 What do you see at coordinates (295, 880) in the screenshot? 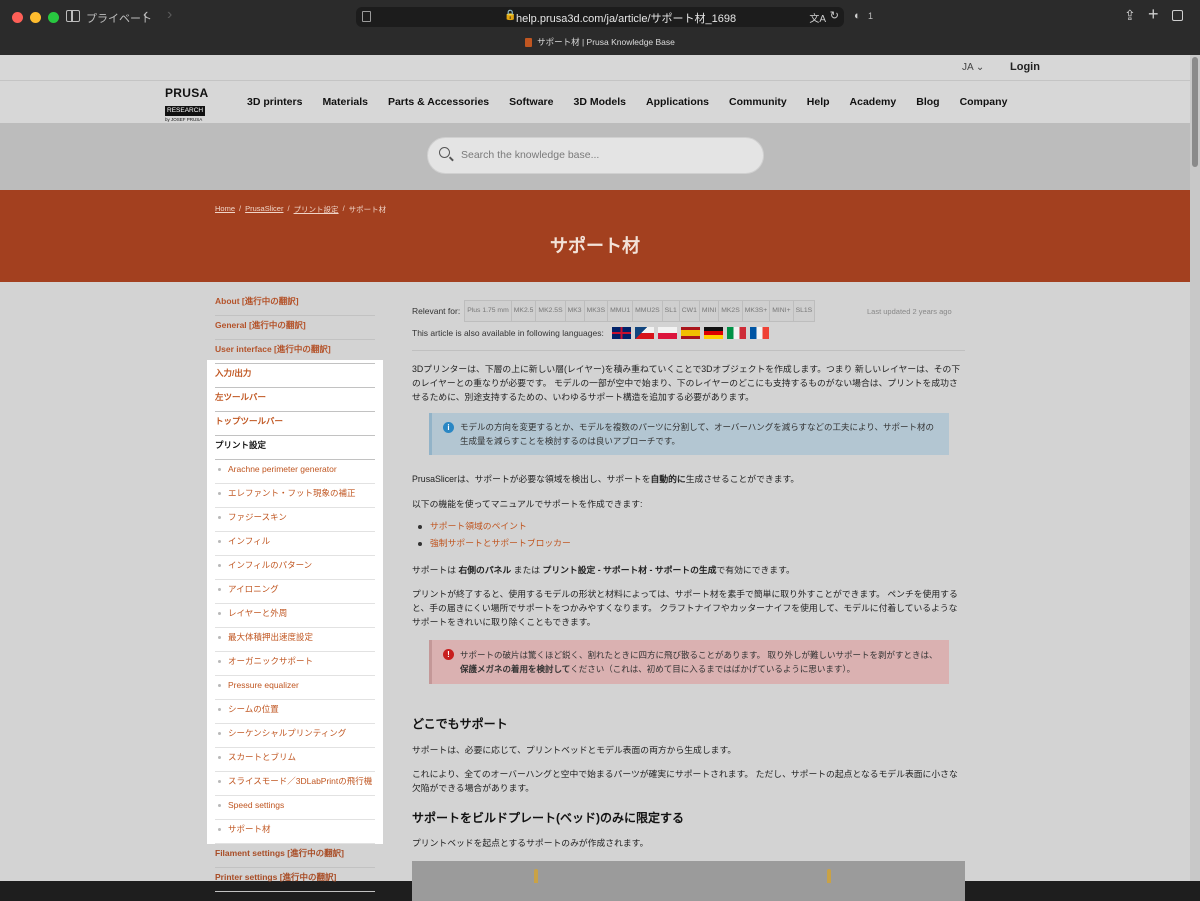
I see `sidebar-item: Printer settings [進行中の翻訳]` at bounding box center [295, 880].